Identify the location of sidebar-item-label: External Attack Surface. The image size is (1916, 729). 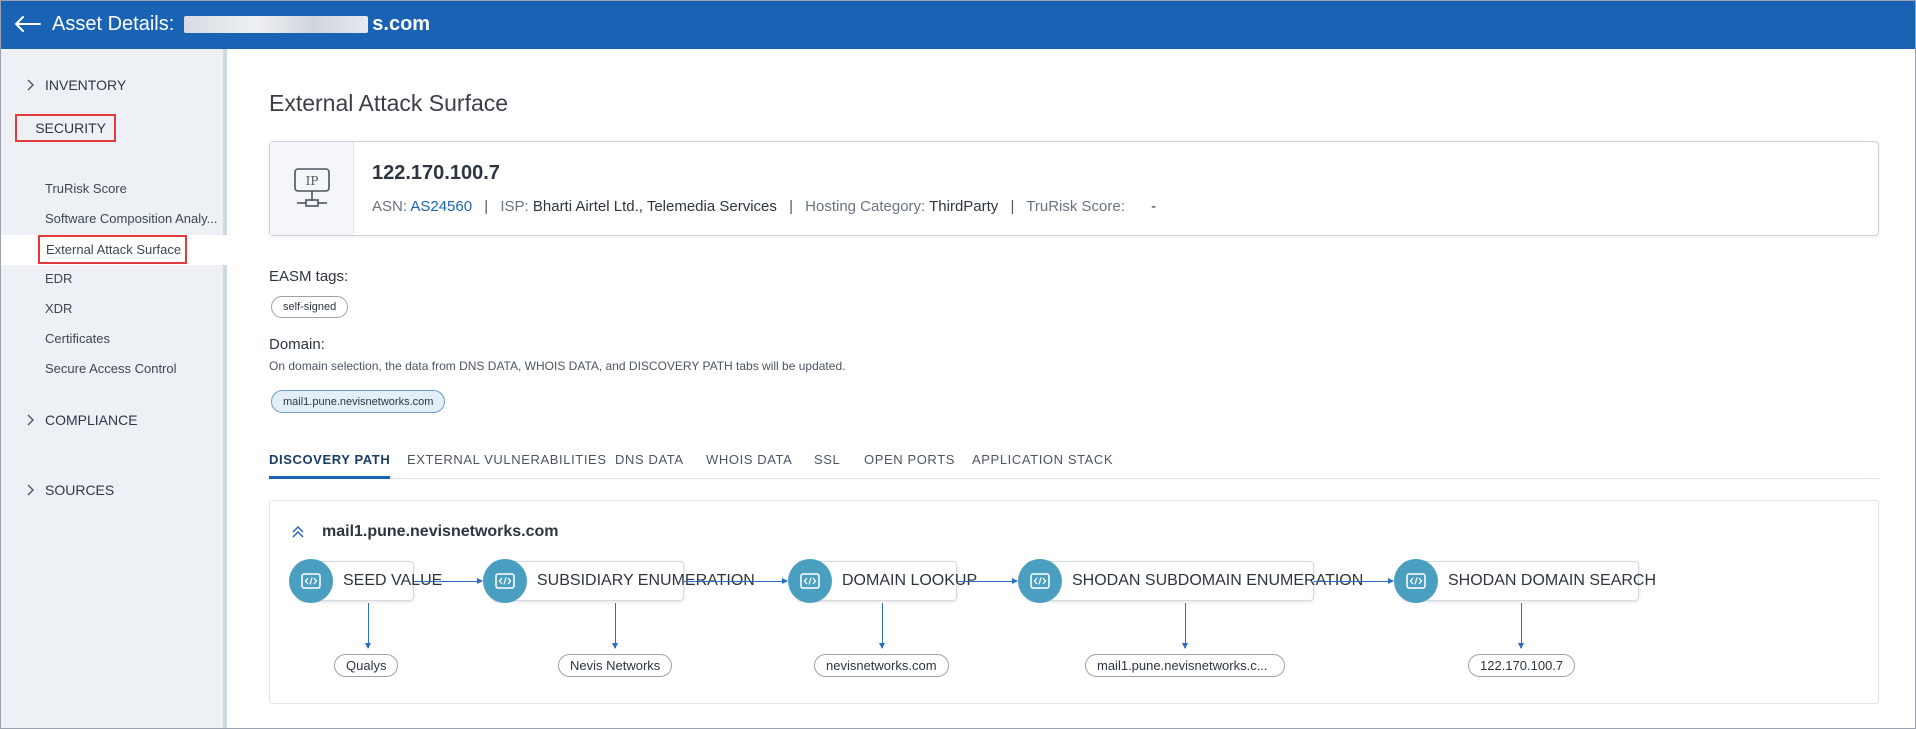
(112, 249).